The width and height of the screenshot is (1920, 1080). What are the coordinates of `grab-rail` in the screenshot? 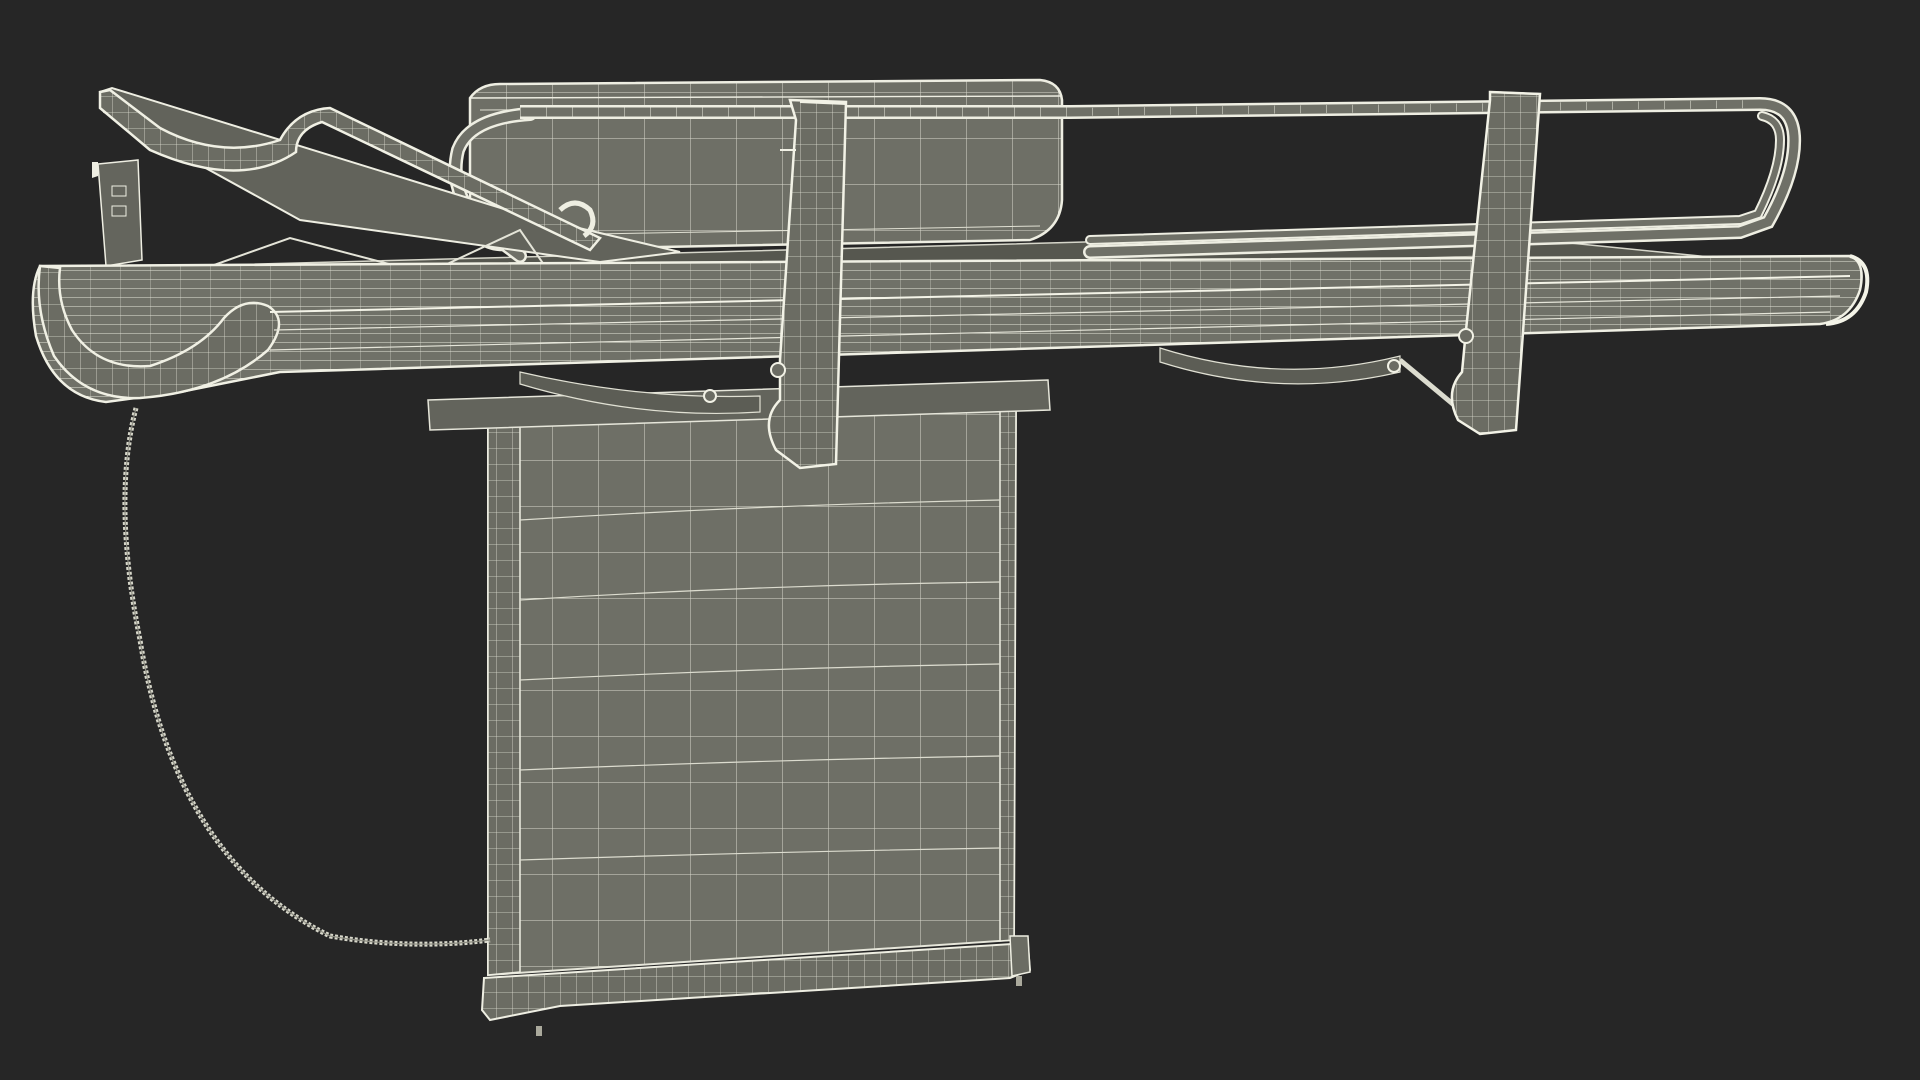 It's located at (1432, 177).